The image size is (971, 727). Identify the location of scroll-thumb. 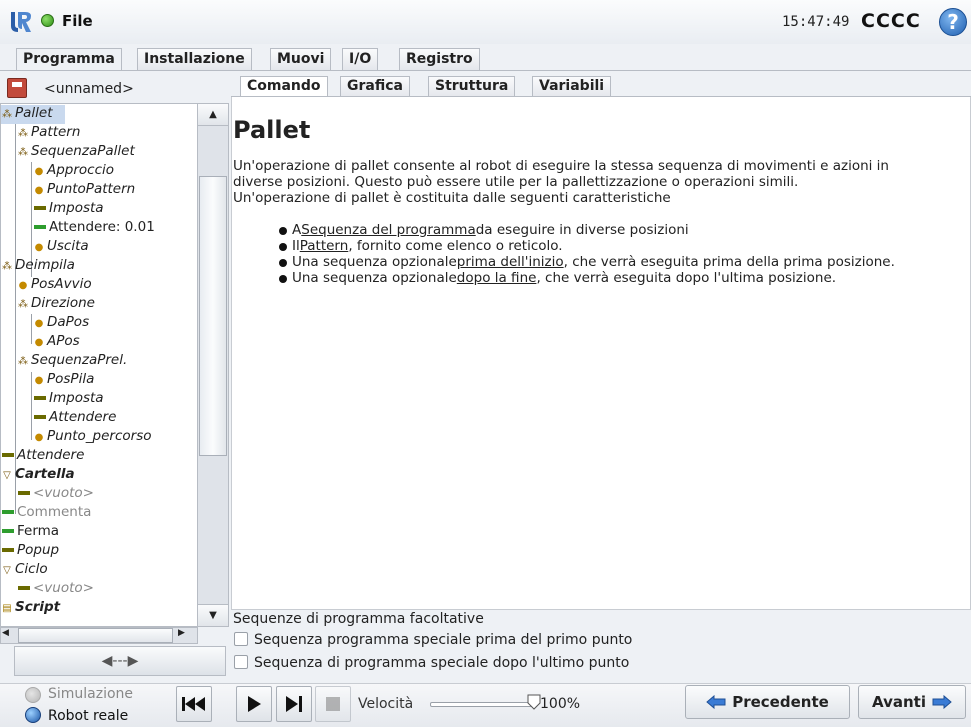
(213, 316).